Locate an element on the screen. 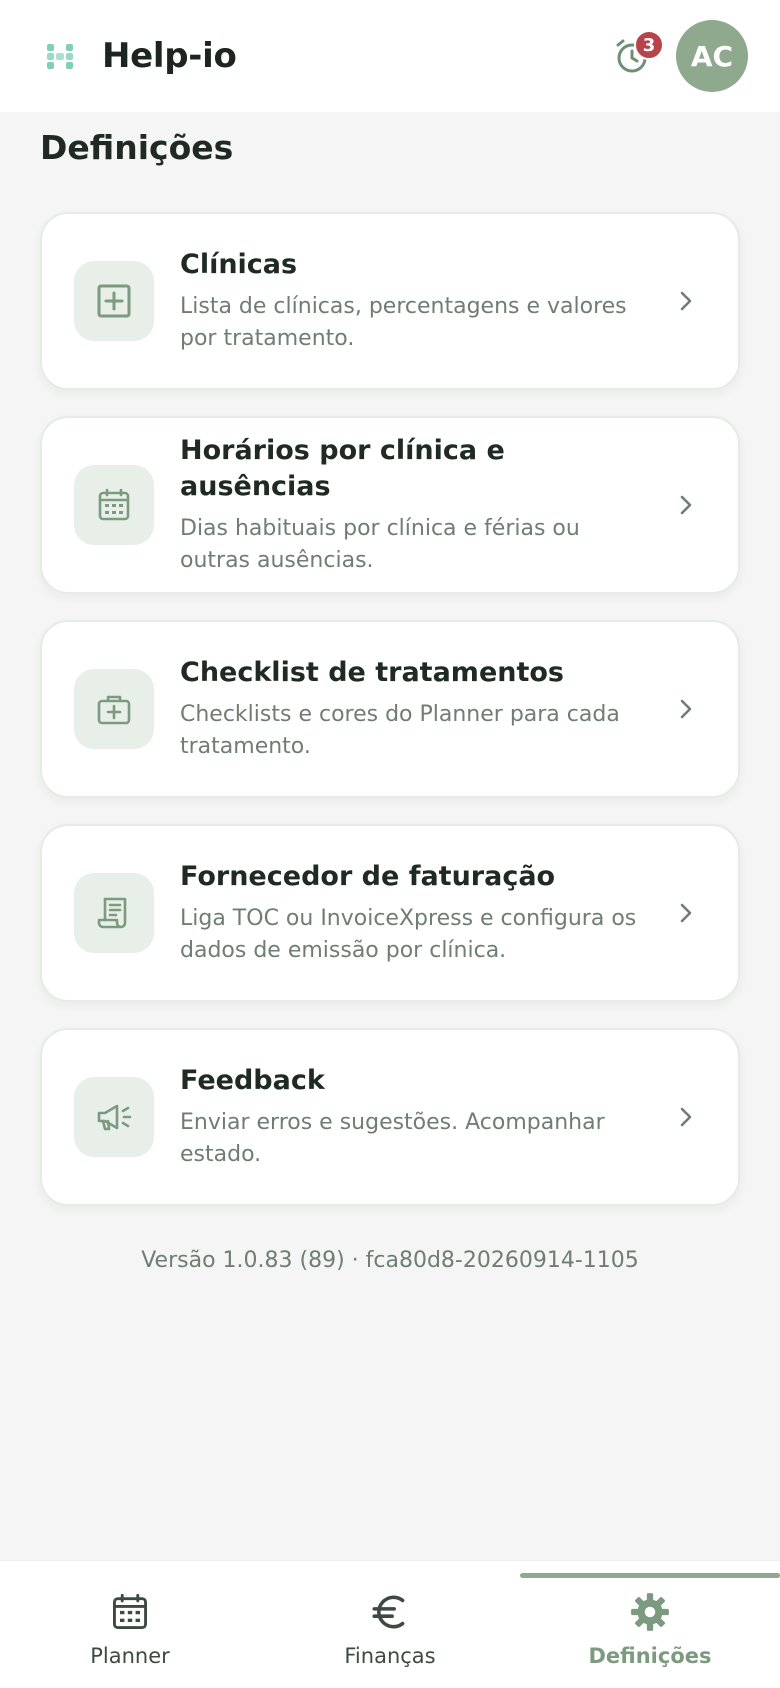 The width and height of the screenshot is (780, 1688). clinic-plus-icon is located at coordinates (114, 301).